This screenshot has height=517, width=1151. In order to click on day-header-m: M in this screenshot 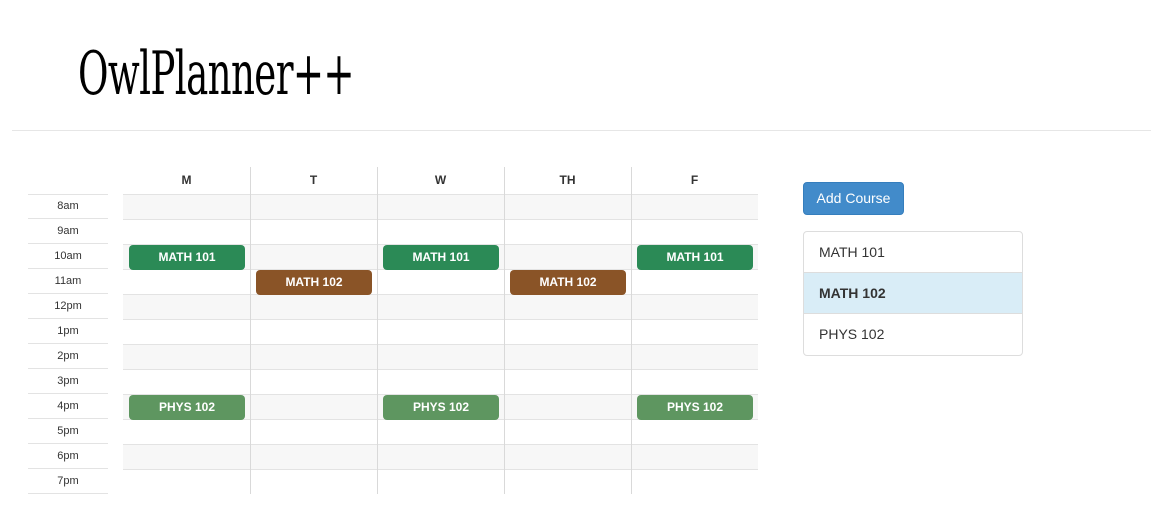, I will do `click(186, 180)`.